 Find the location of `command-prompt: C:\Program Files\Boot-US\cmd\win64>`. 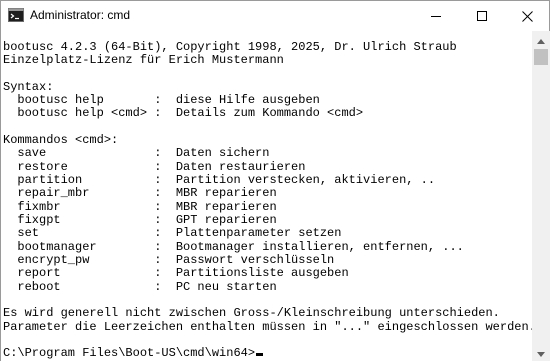

command-prompt: C:\Program Files\Boot-US\cmd\win64> is located at coordinates (129, 353).